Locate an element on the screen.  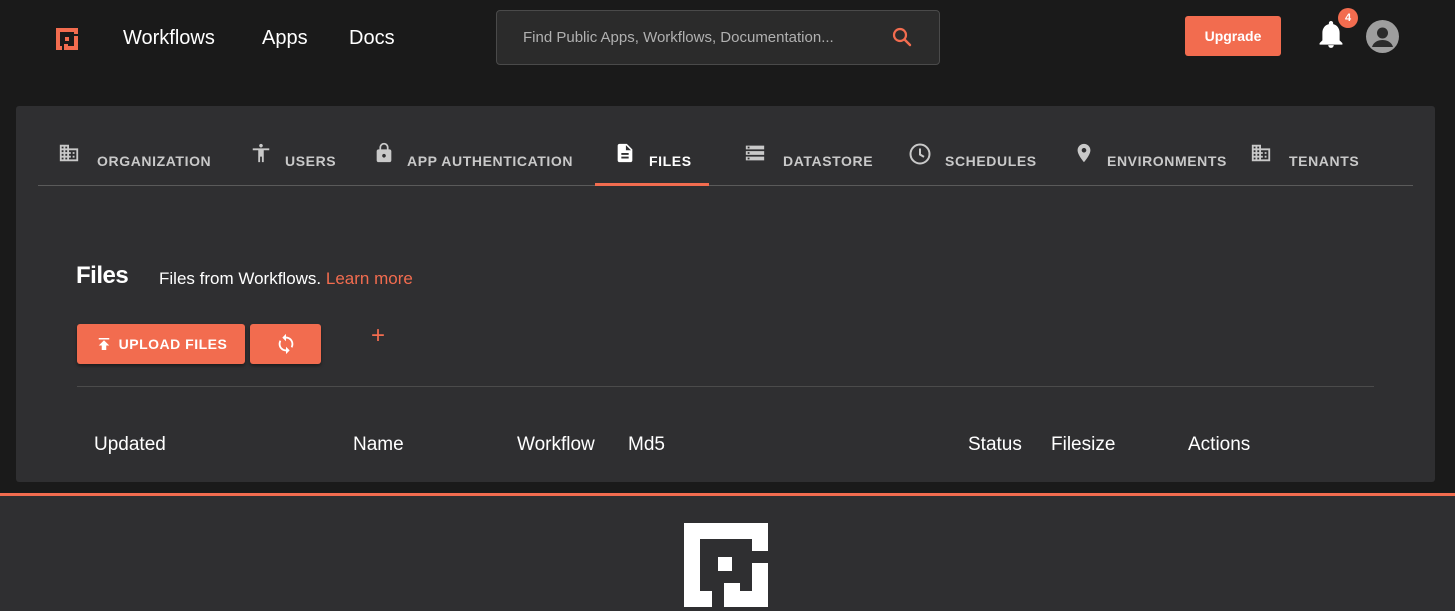
search-input is located at coordinates (687, 37).